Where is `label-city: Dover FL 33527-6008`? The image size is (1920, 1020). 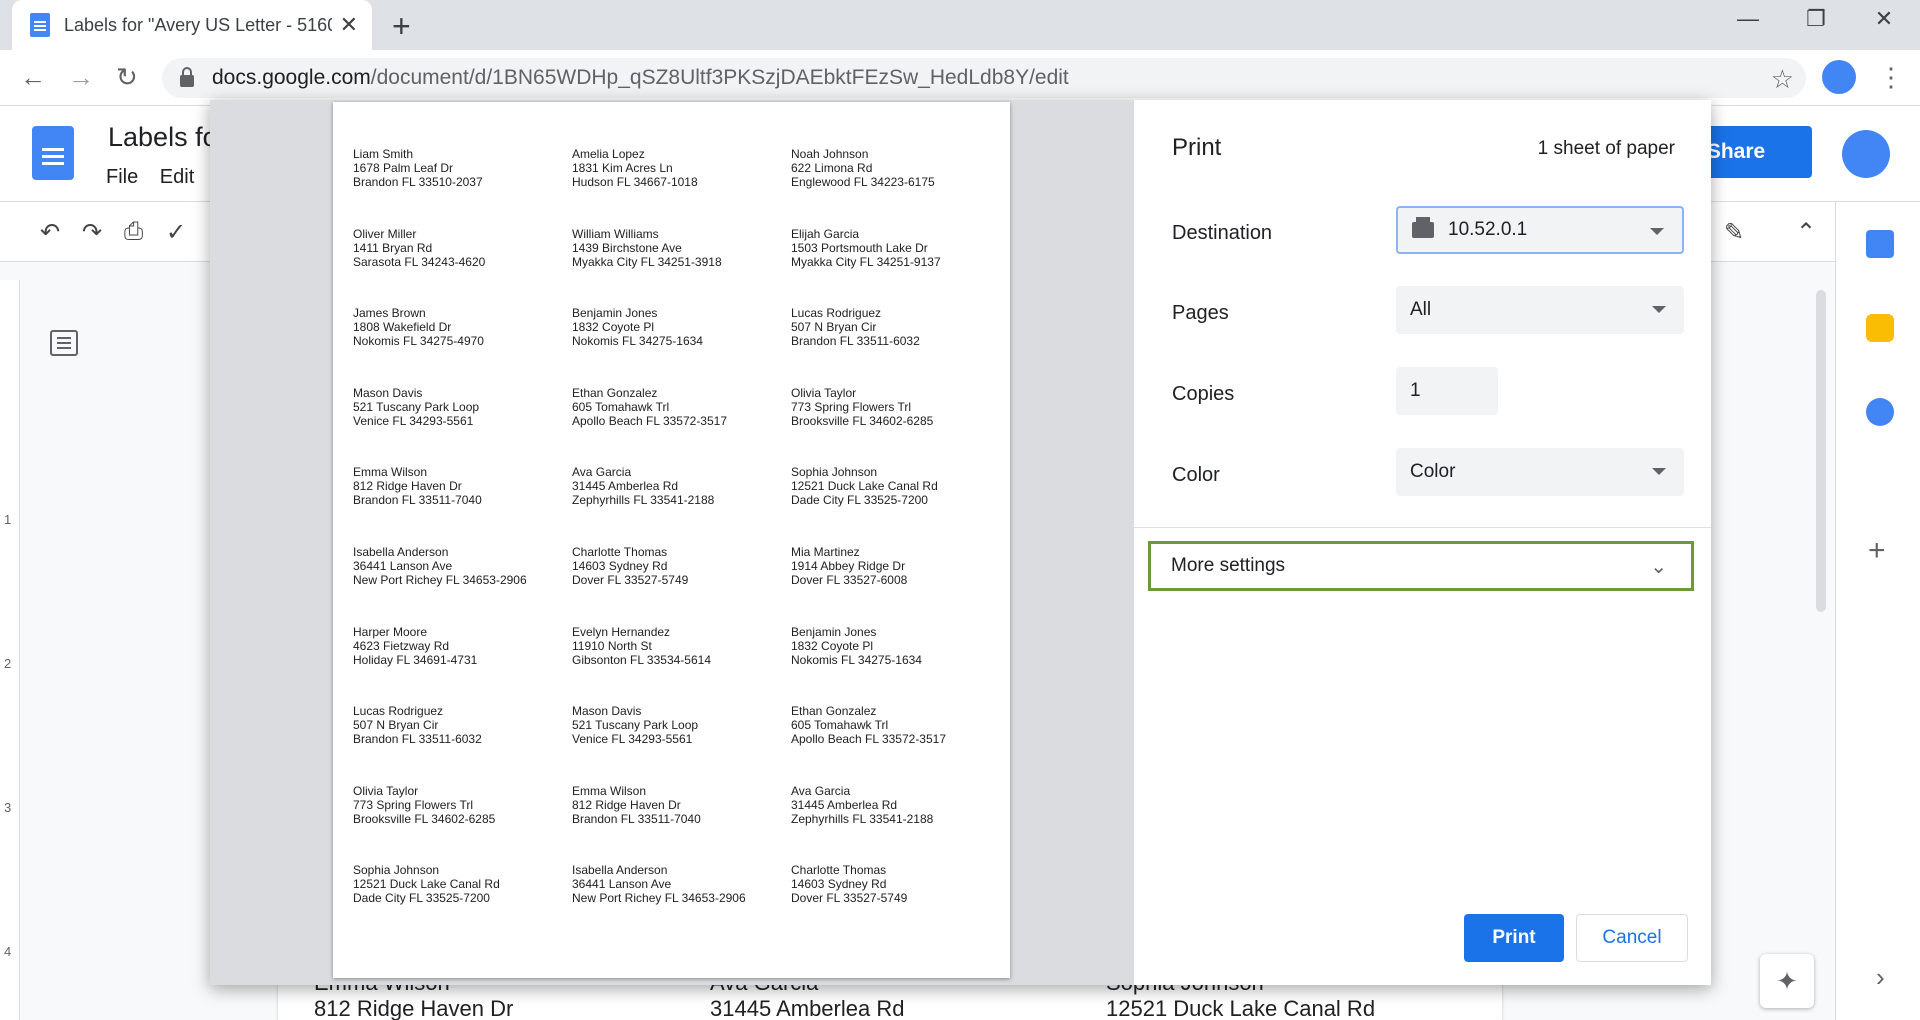 label-city: Dover FL 33527-6008 is located at coordinates (849, 580).